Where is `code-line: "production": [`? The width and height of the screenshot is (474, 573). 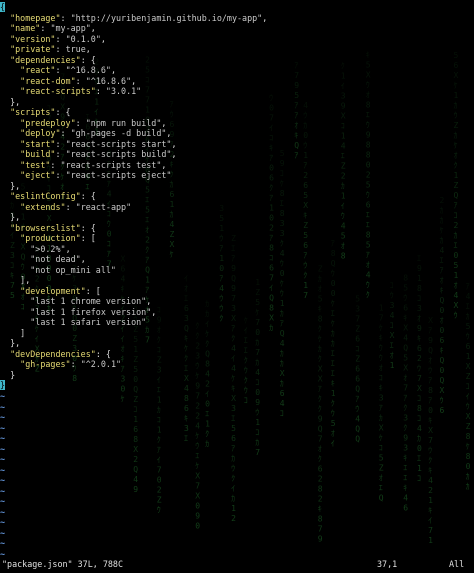
code-line: "production": [ is located at coordinates (237, 238).